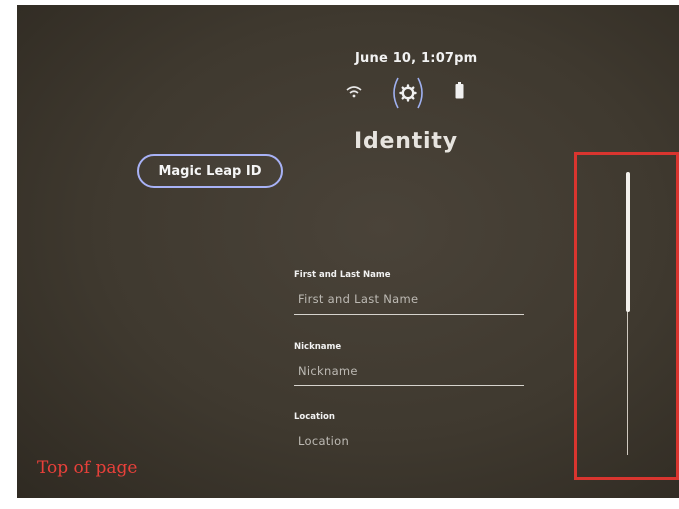  I want to click on first-last-name-input: First and Last Name, so click(358, 299).